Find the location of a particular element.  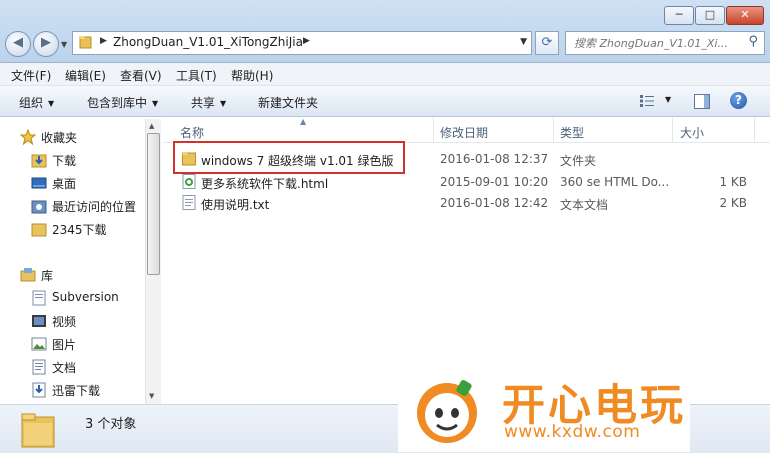

back-arrow-icon: ◀ is located at coordinates (18, 42).